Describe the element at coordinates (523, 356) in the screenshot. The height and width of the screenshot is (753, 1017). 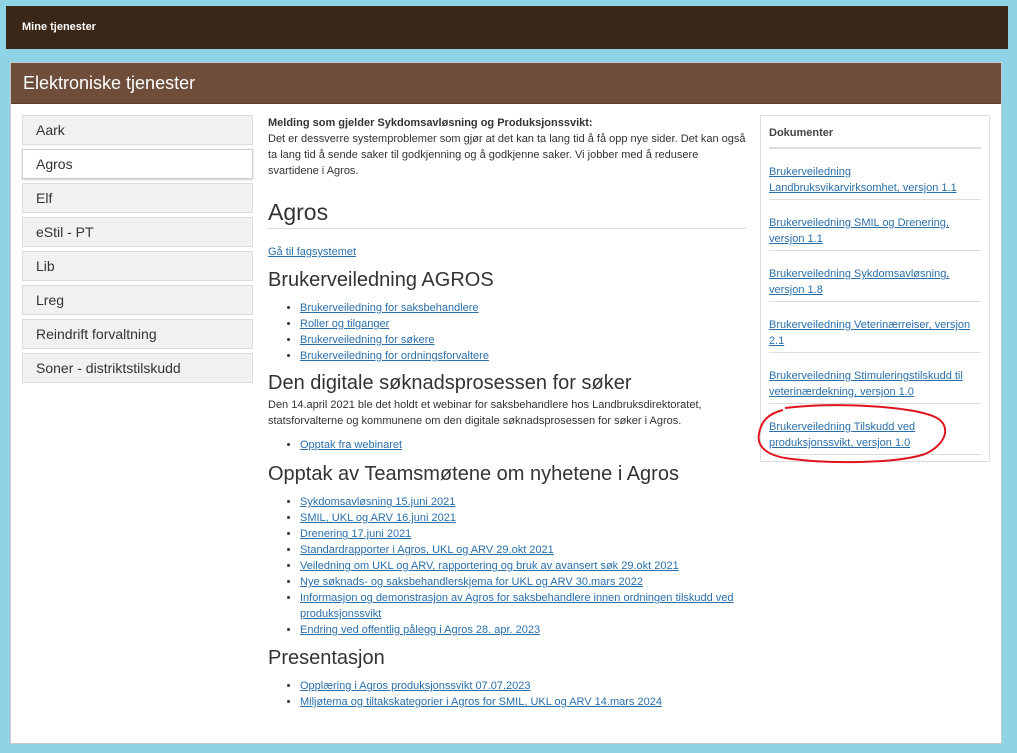
I see `list-item: Brukerveiledning for ordningsforvaltere` at that location.